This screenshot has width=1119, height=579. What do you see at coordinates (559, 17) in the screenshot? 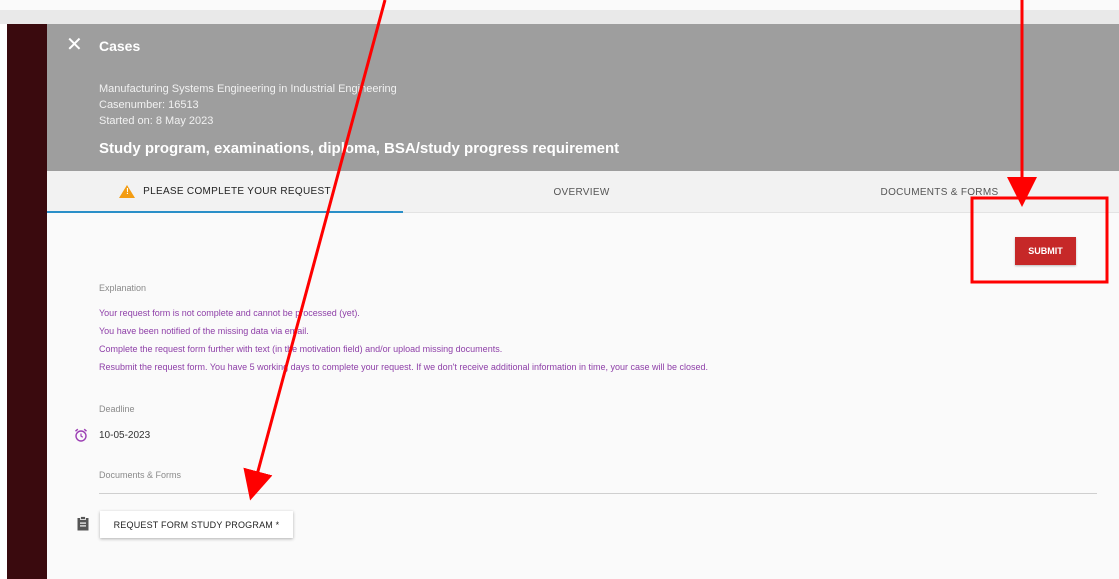
I see `browser-top-bar` at bounding box center [559, 17].